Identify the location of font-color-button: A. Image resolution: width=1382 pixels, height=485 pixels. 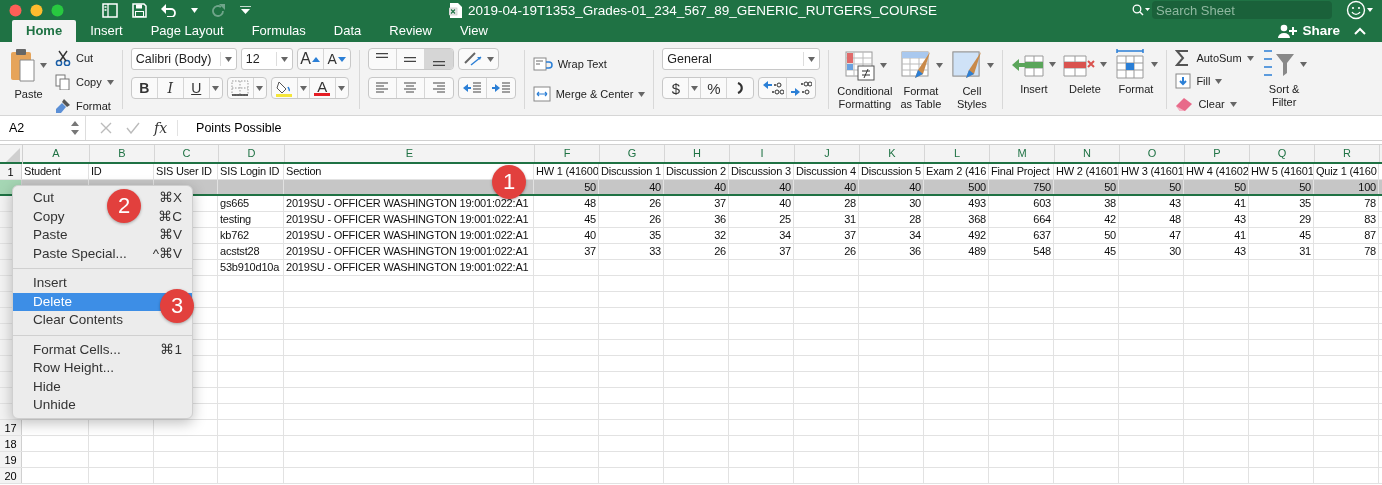
(322, 88).